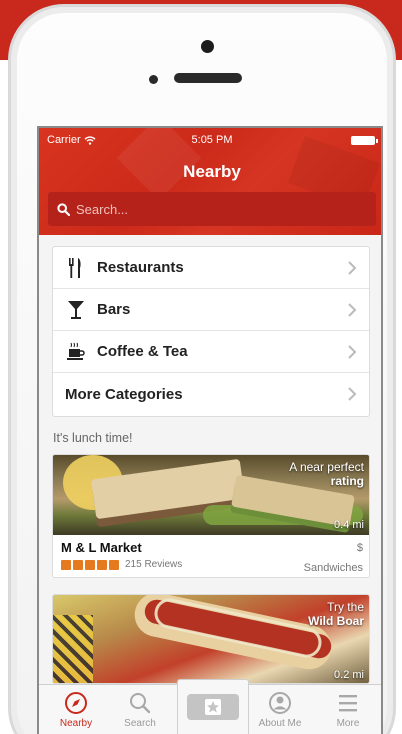 This screenshot has height=734, width=402. What do you see at coordinates (211, 310) in the screenshot?
I see `category-row-bars: Bars` at bounding box center [211, 310].